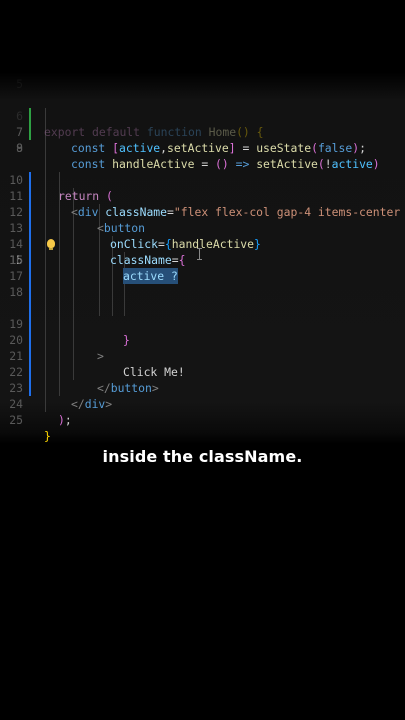 The width and height of the screenshot is (405, 720). Describe the element at coordinates (19, 148) in the screenshot. I see `line-number: 9` at that location.